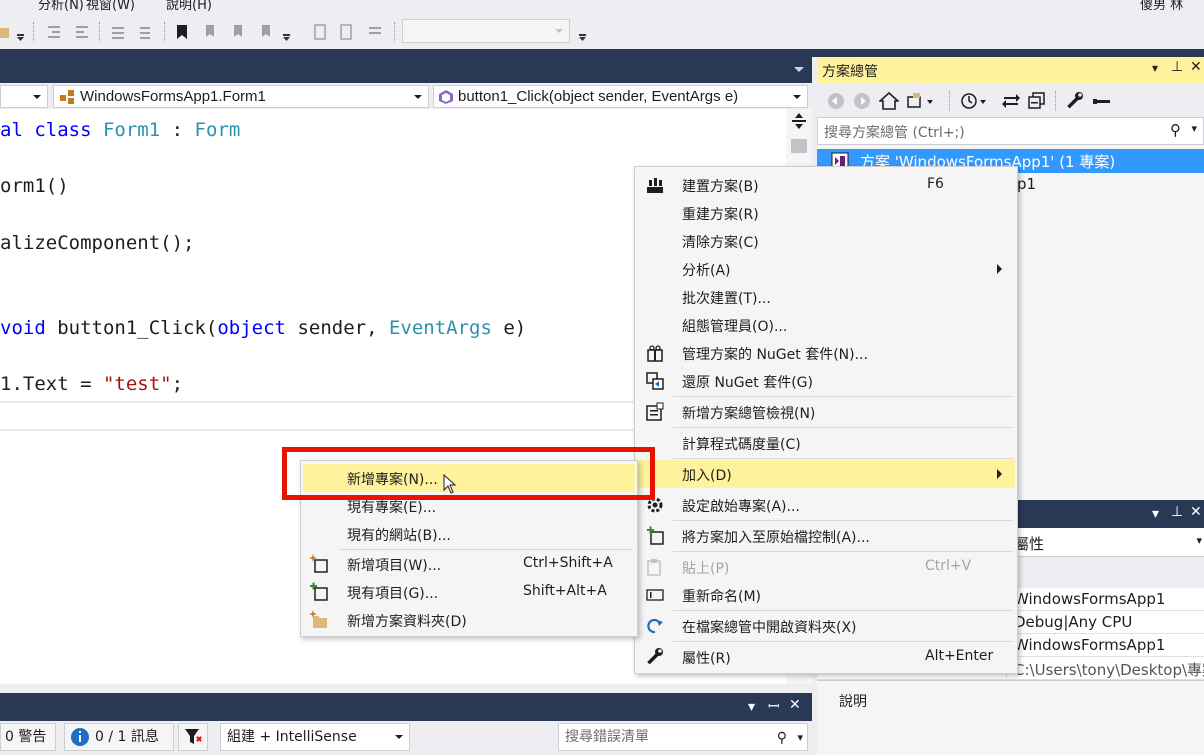 The height and width of the screenshot is (755, 1204). I want to click on build-icon, so click(655, 185).